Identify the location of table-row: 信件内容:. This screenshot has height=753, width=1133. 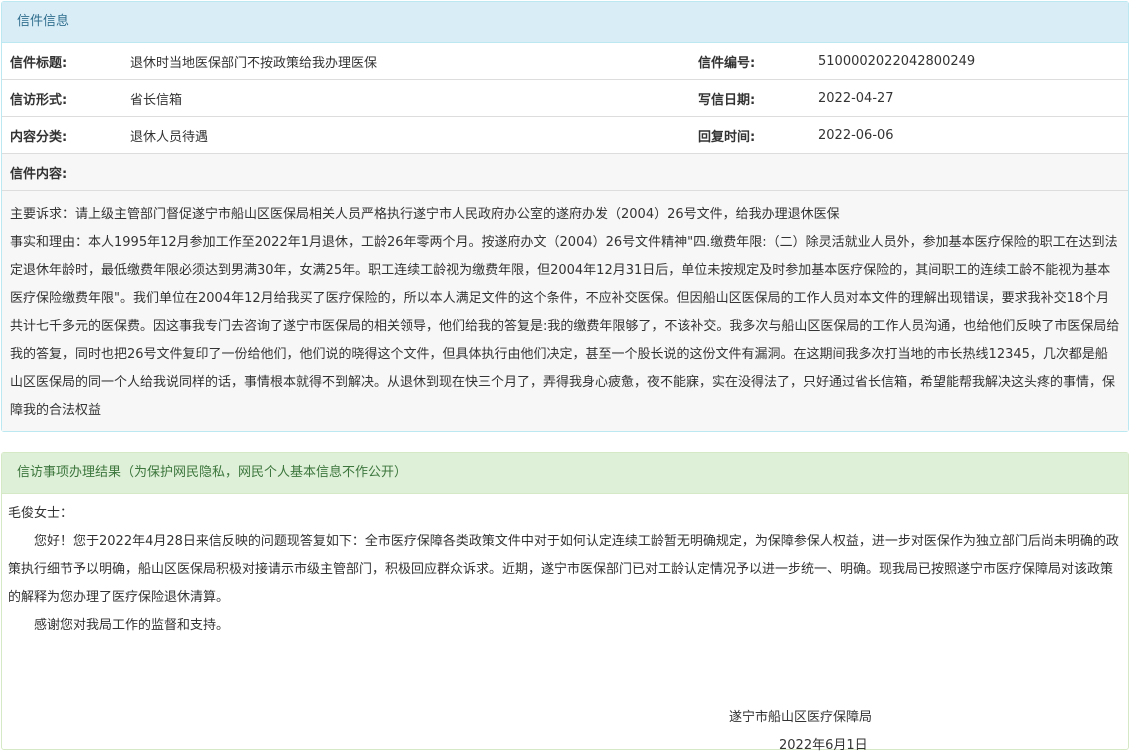
(565, 172).